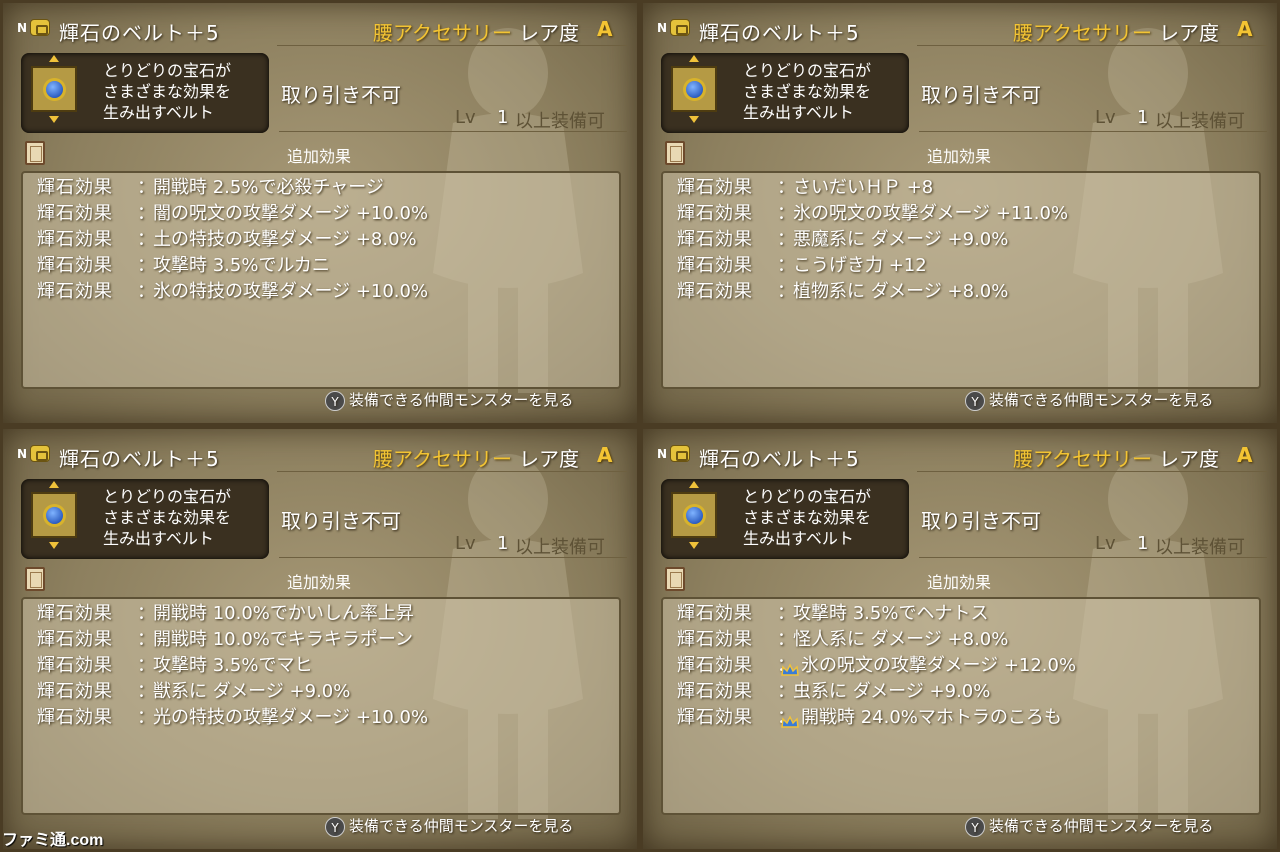 The height and width of the screenshot is (852, 1280). Describe the element at coordinates (35, 153) in the screenshot. I see `book-icon` at that location.